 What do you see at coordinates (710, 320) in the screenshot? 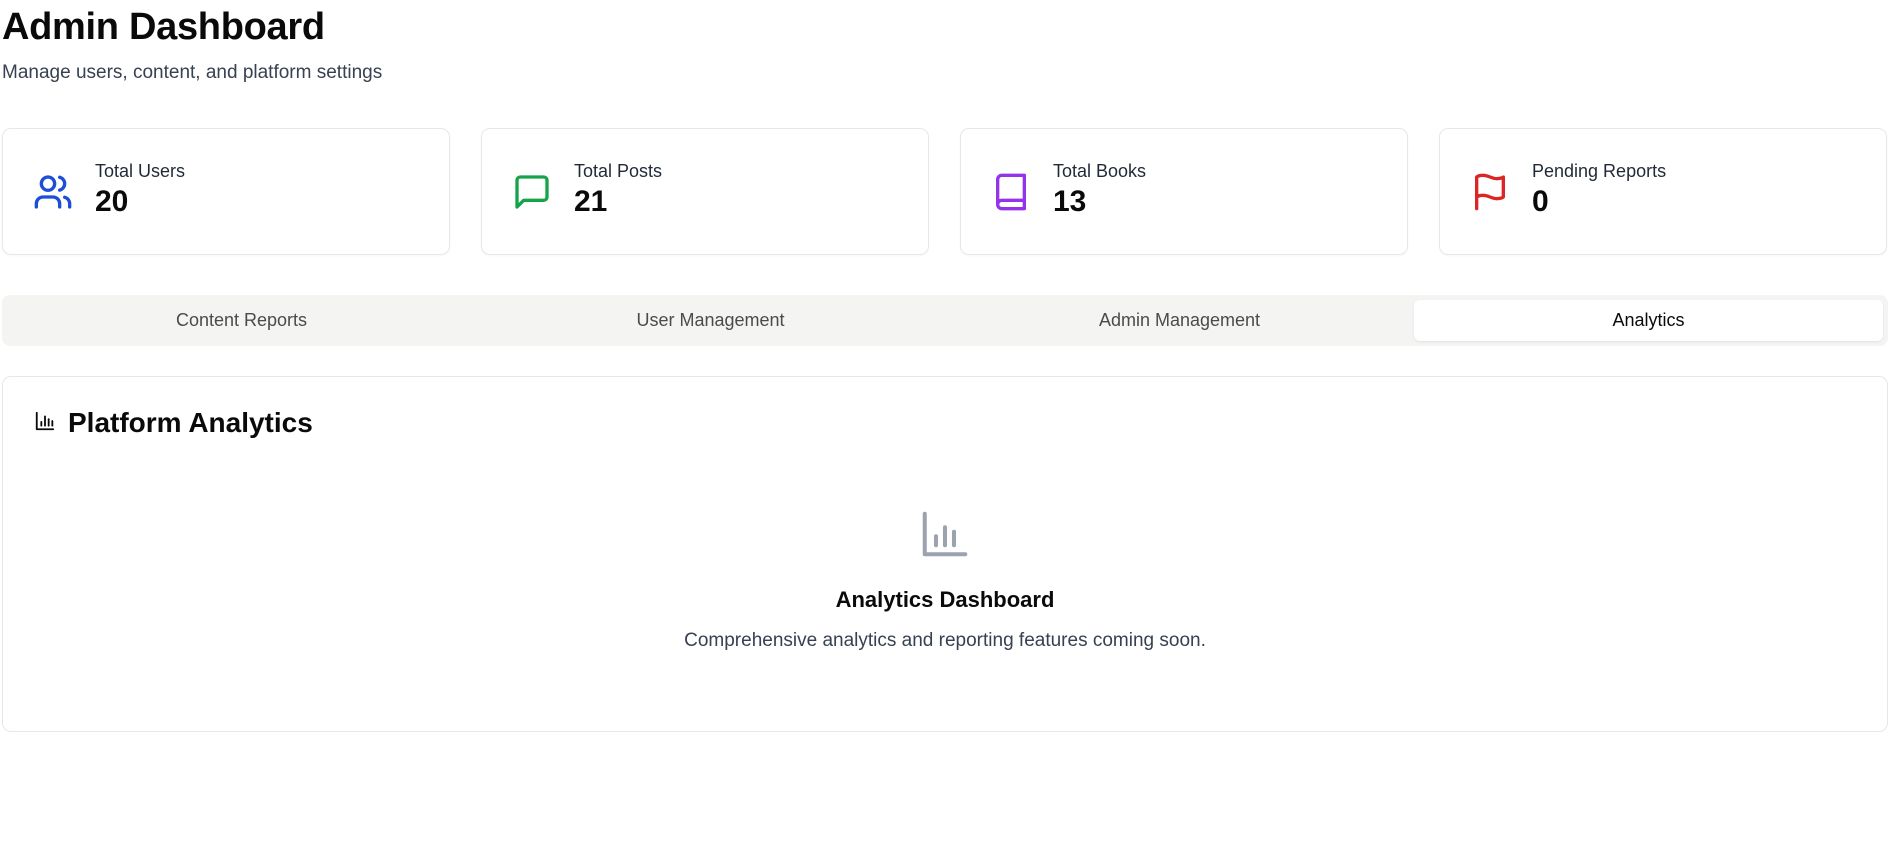
I see `tab-user-management: User Management` at bounding box center [710, 320].